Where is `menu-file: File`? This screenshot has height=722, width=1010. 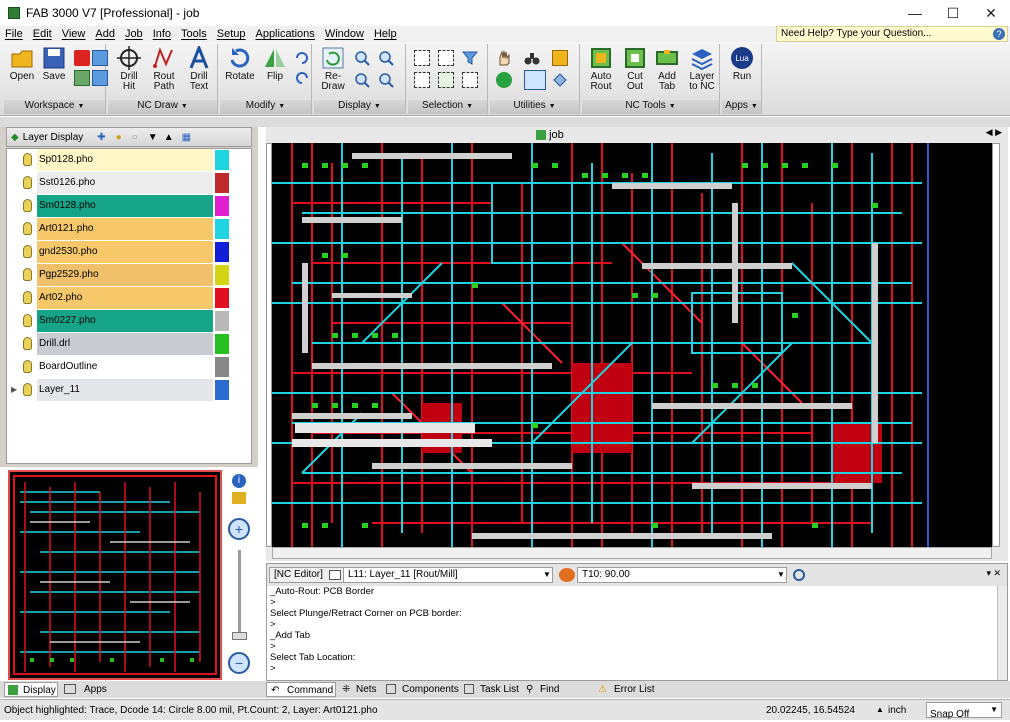
menu-file: File is located at coordinates (14, 34).